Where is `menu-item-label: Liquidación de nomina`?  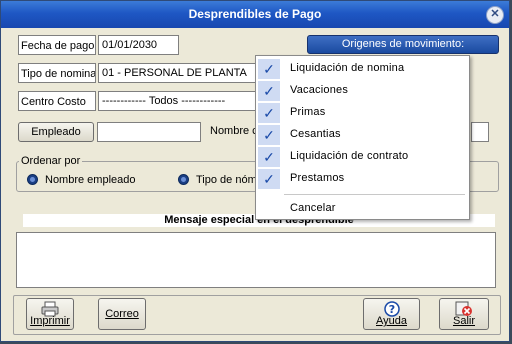 menu-item-label: Liquidación de nomina is located at coordinates (347, 68).